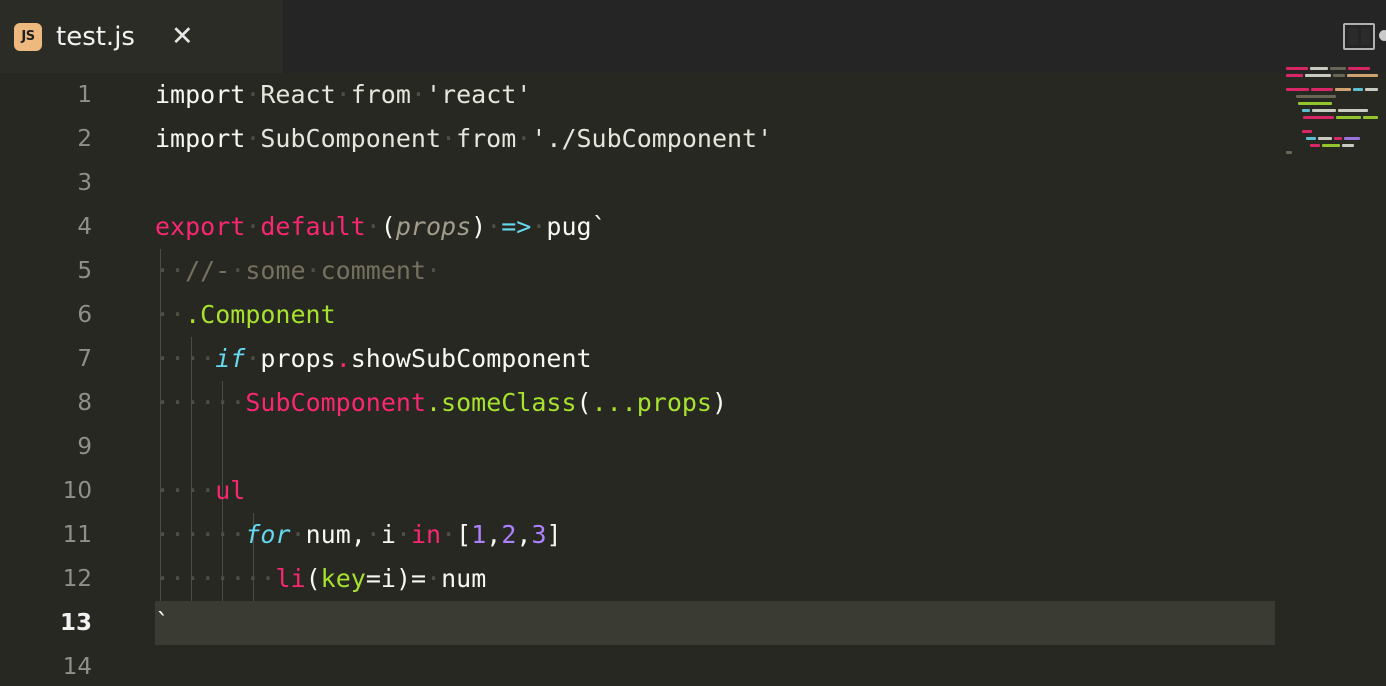 Image resolution: width=1386 pixels, height=686 pixels. Describe the element at coordinates (230, 358) in the screenshot. I see `code-token: if` at that location.